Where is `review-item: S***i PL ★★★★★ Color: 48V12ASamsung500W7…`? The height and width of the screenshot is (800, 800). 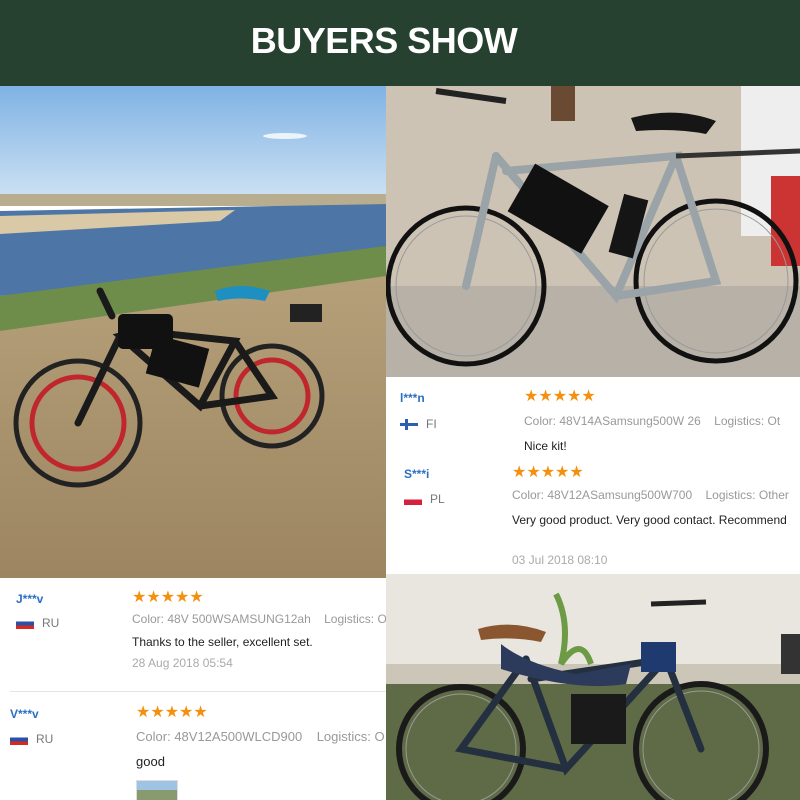 review-item: S***i PL ★★★★★ Color: 48V12ASamsung500W7… is located at coordinates (593, 514).